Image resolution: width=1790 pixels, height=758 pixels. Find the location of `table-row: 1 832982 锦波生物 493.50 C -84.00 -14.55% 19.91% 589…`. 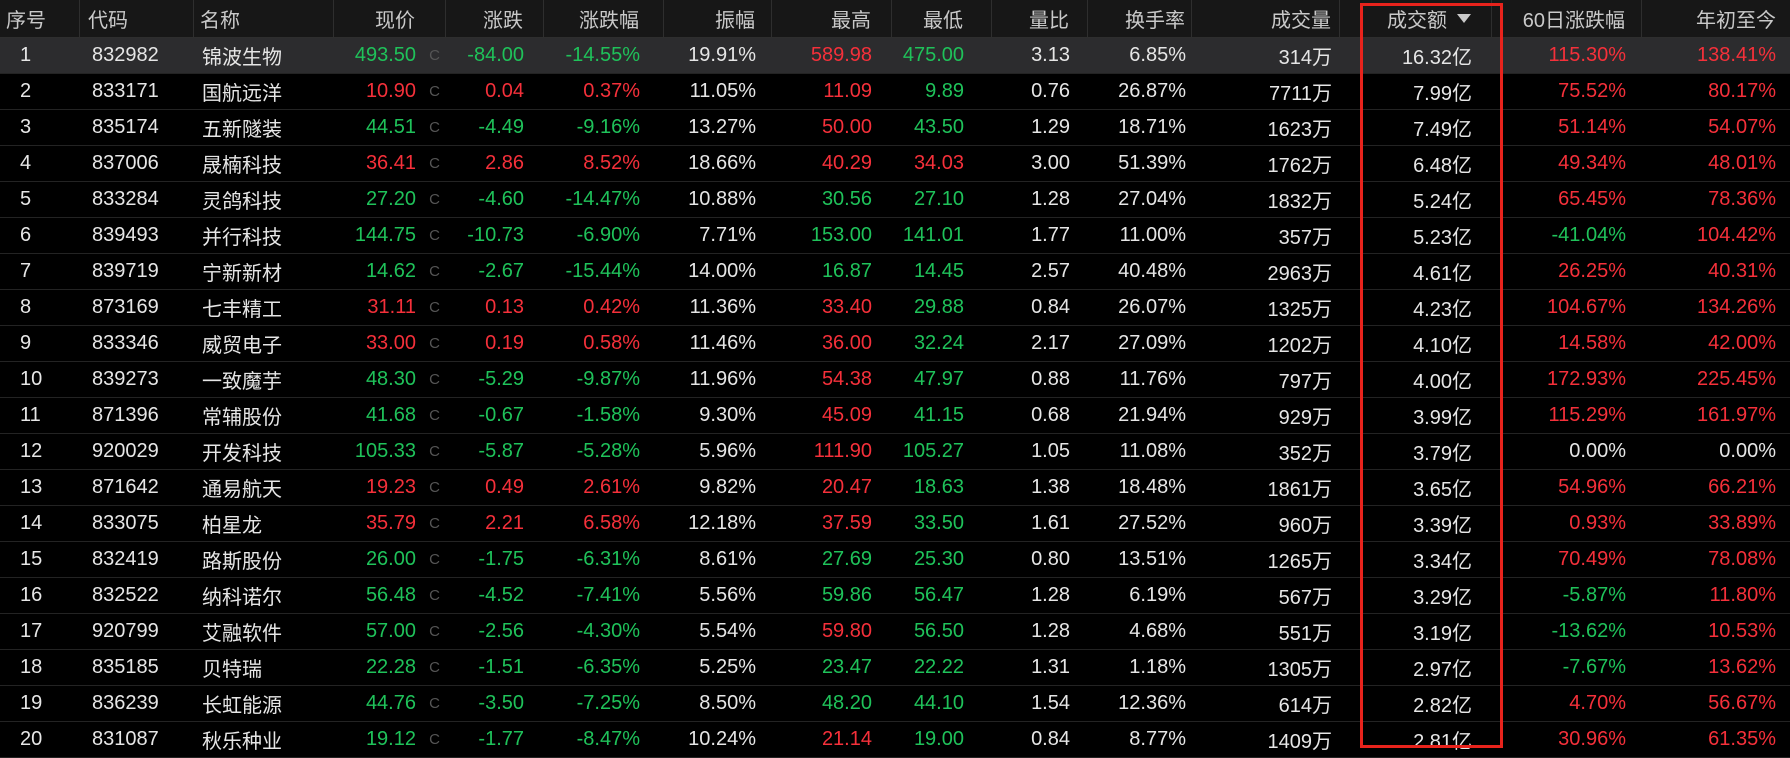

table-row: 1 832982 锦波生物 493.50 C -84.00 -14.55% 19.91% 589… is located at coordinates (895, 56).